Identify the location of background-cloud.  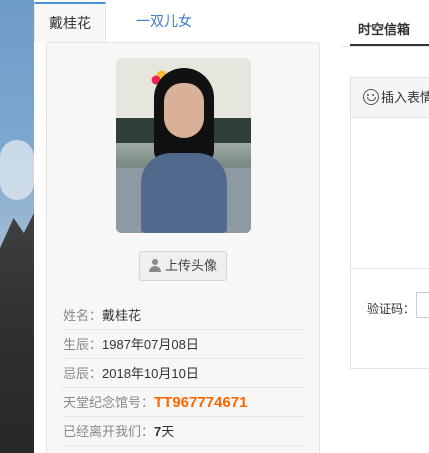
(17, 170).